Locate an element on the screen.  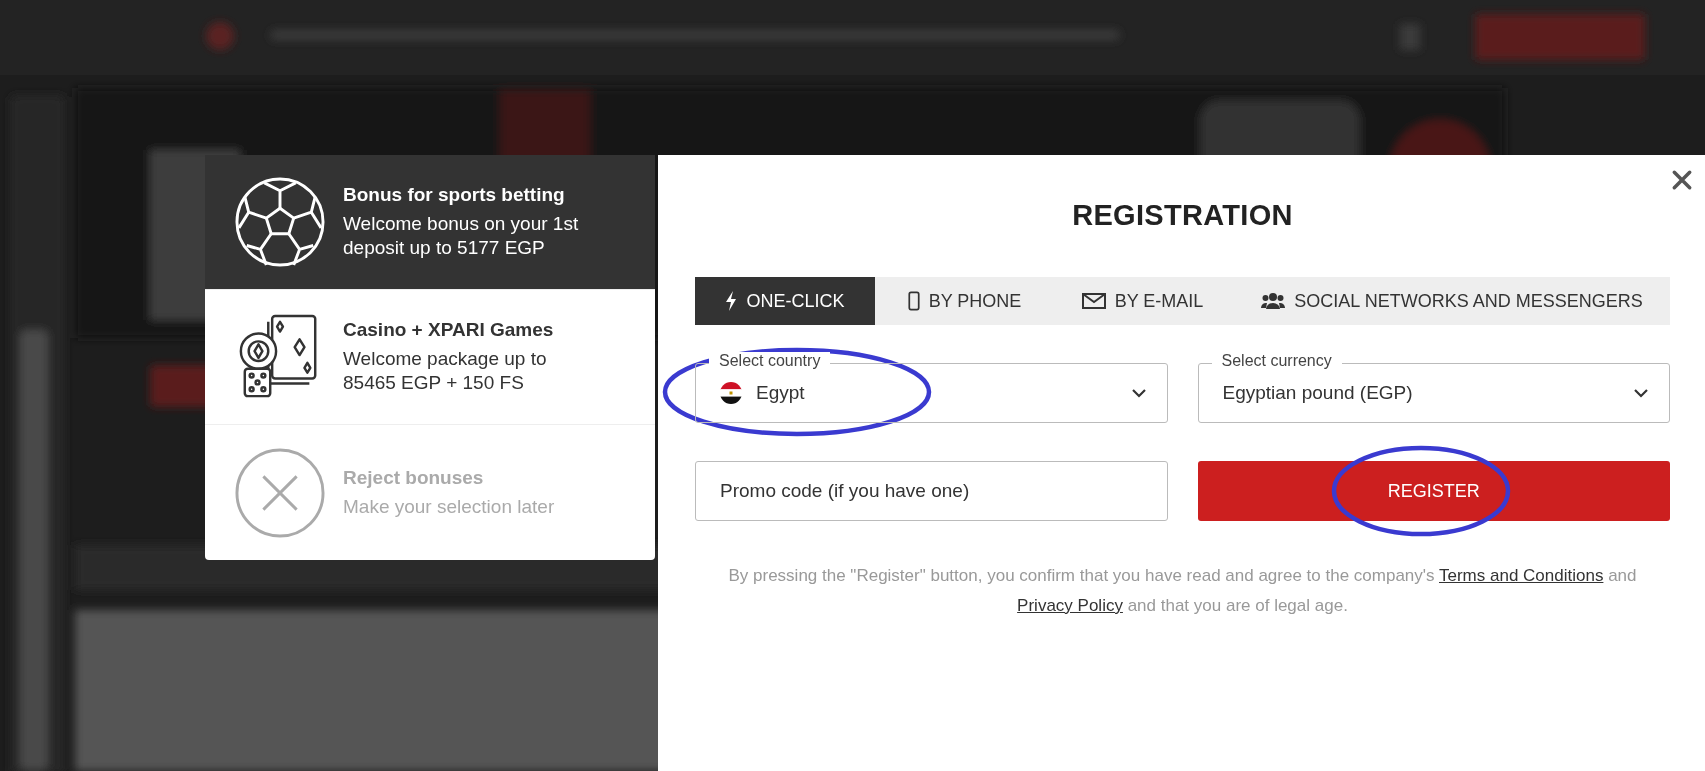
field-label: Select country is located at coordinates (770, 361).